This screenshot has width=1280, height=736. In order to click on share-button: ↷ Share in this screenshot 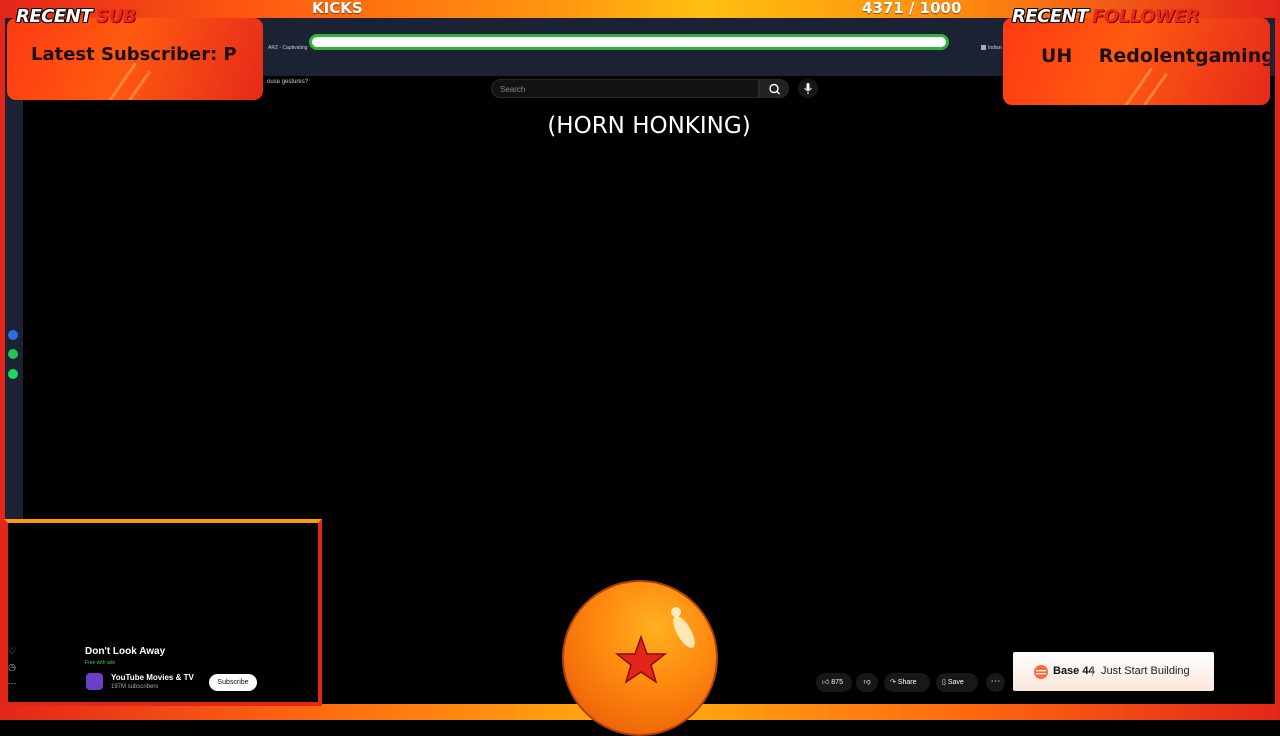, I will do `click(907, 682)`.